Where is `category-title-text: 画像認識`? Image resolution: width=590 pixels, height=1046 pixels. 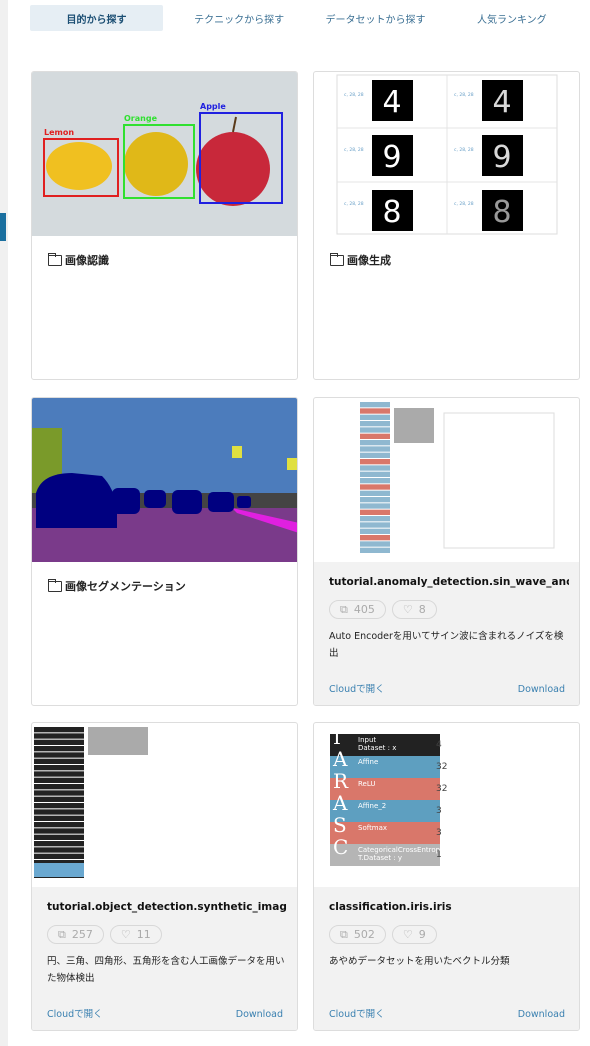 category-title-text: 画像認識 is located at coordinates (87, 260).